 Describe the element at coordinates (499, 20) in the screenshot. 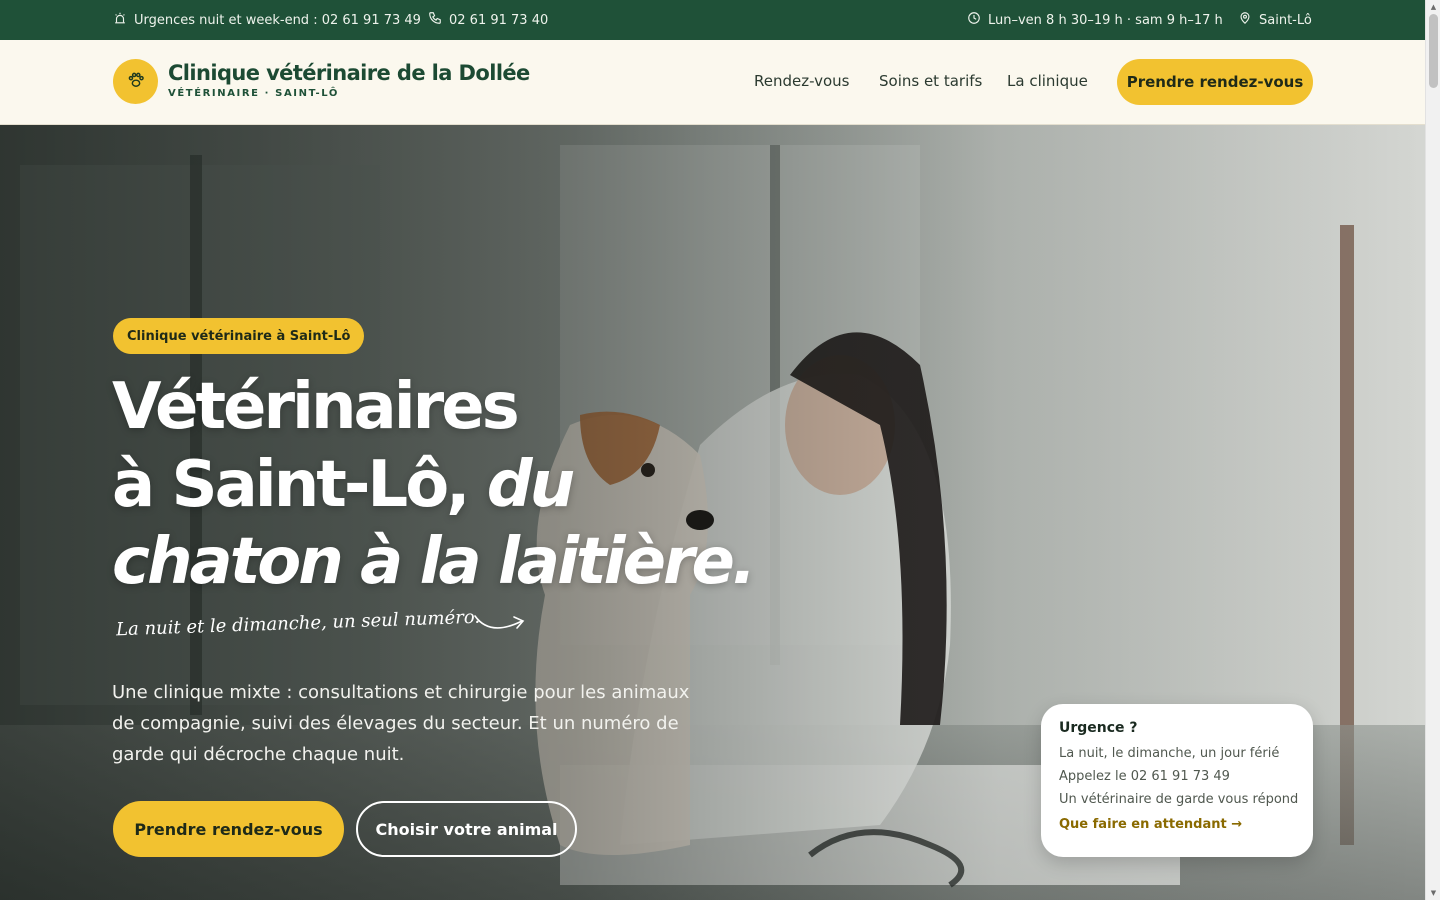

I see `phone-text: 02 61 91 73 40` at that location.